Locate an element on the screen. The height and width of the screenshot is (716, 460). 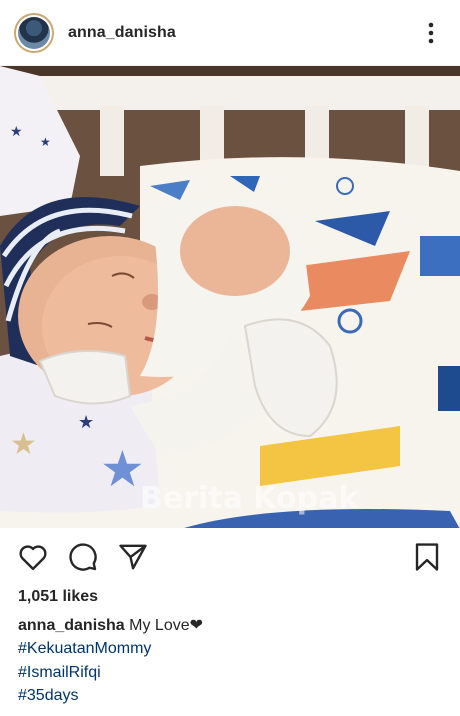
avatar is located at coordinates (34, 32).